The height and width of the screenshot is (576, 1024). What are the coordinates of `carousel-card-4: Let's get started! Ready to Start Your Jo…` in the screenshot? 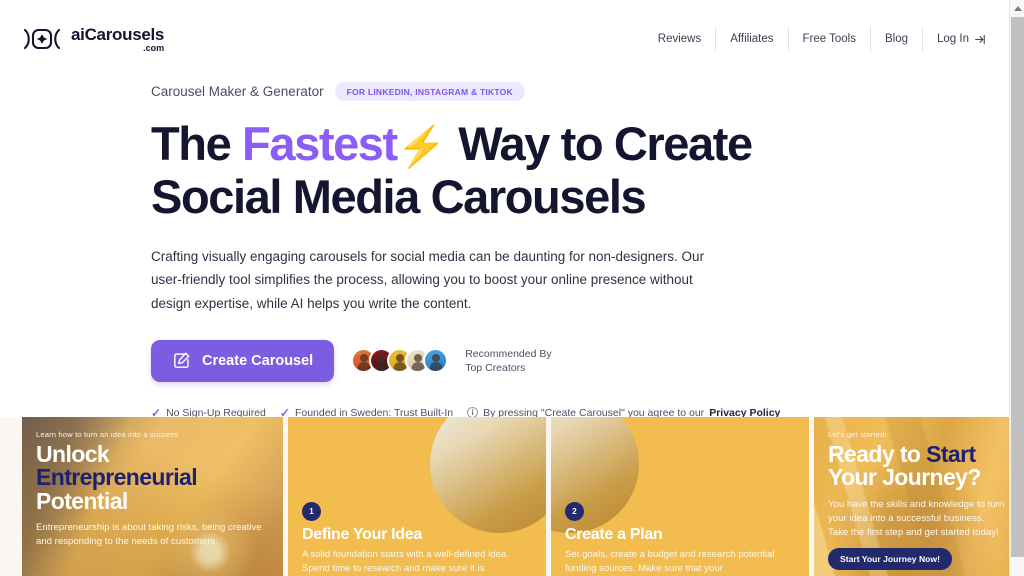 It's located at (911, 496).